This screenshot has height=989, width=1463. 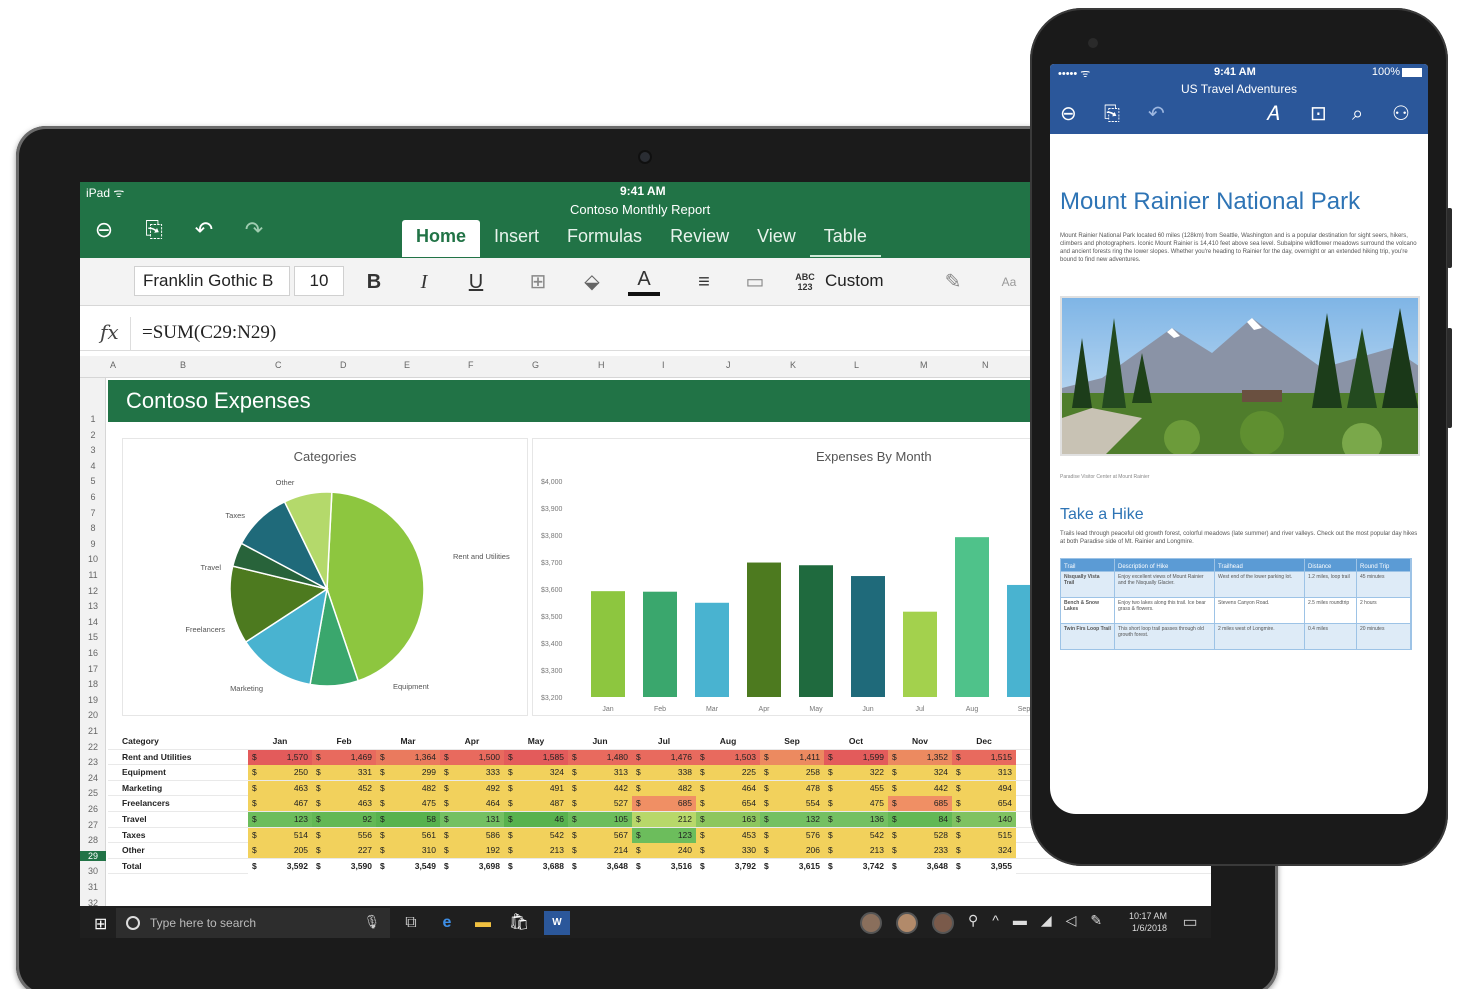 What do you see at coordinates (516, 238) in the screenshot?
I see `tab-insert: Insert` at bounding box center [516, 238].